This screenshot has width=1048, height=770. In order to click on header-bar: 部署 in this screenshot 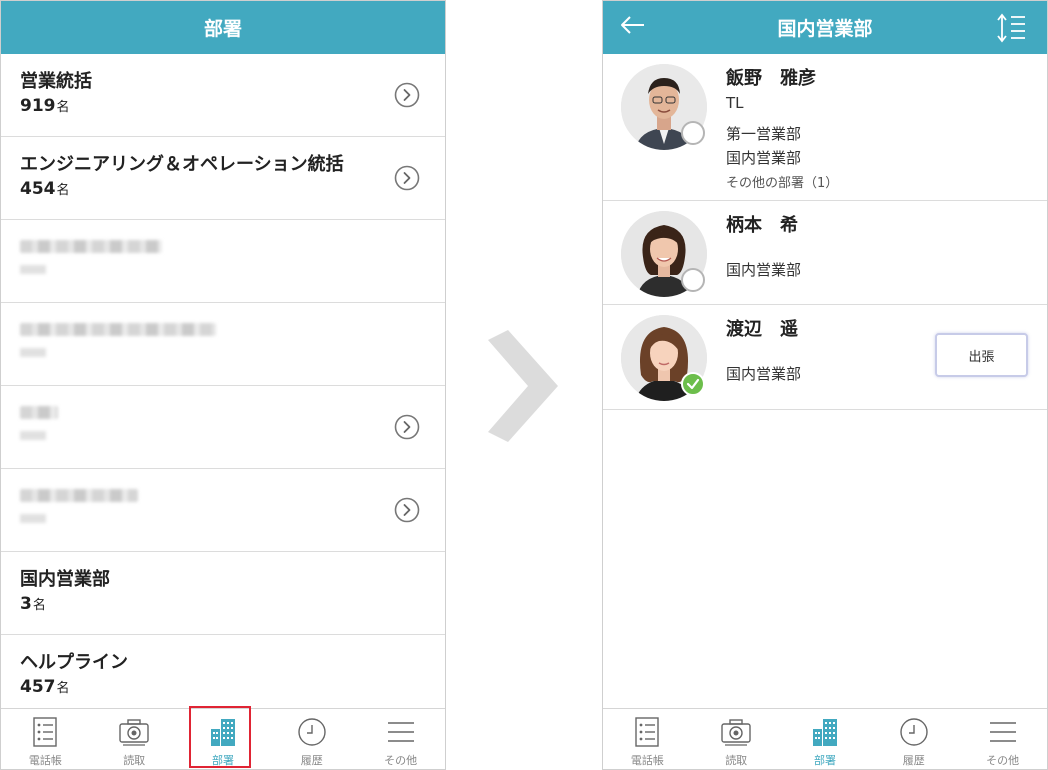, I will do `click(223, 27)`.